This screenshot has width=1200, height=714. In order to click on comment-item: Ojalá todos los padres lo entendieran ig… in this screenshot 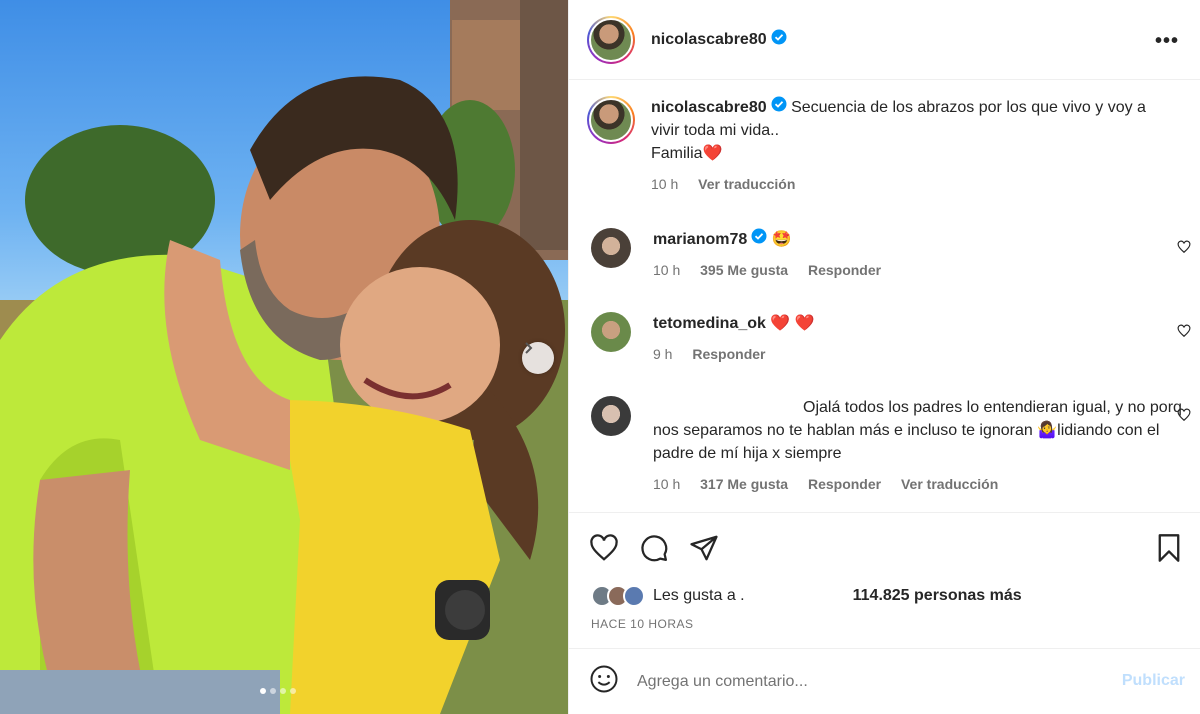, I will do `click(891, 446)`.